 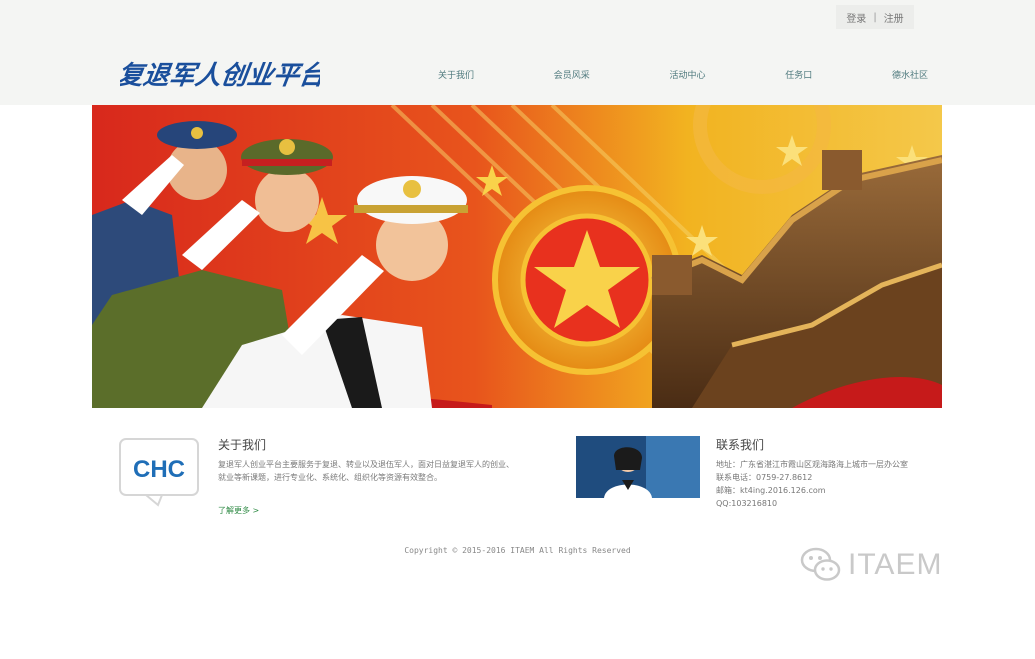 I want to click on chc-logo-text: CHC, so click(x=159, y=469).